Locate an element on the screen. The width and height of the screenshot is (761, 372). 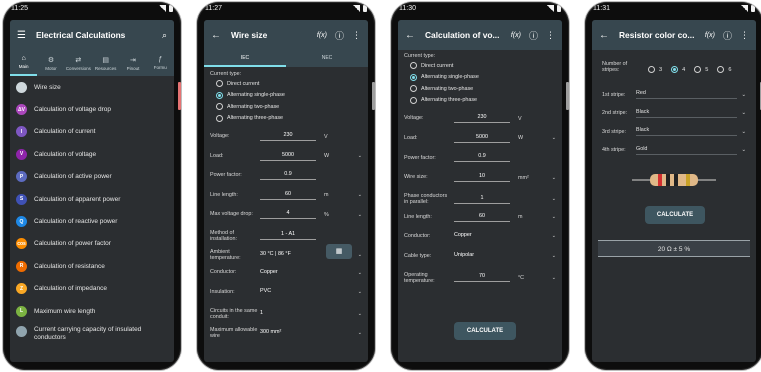
stripe-selector: 2nd stripe: Black ⌄ is located at coordinates (674, 113).